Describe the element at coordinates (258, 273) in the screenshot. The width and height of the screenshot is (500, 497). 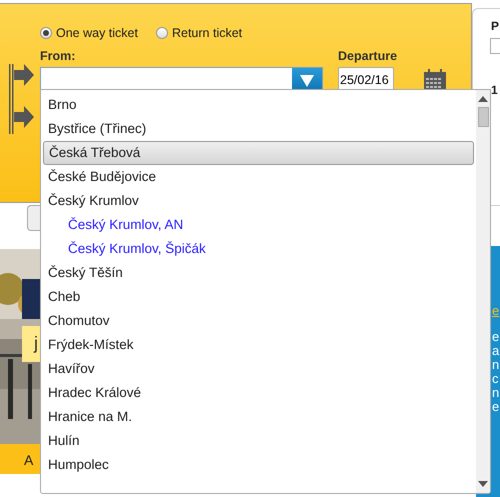
I see `dropdown-option: Český Těšín` at that location.